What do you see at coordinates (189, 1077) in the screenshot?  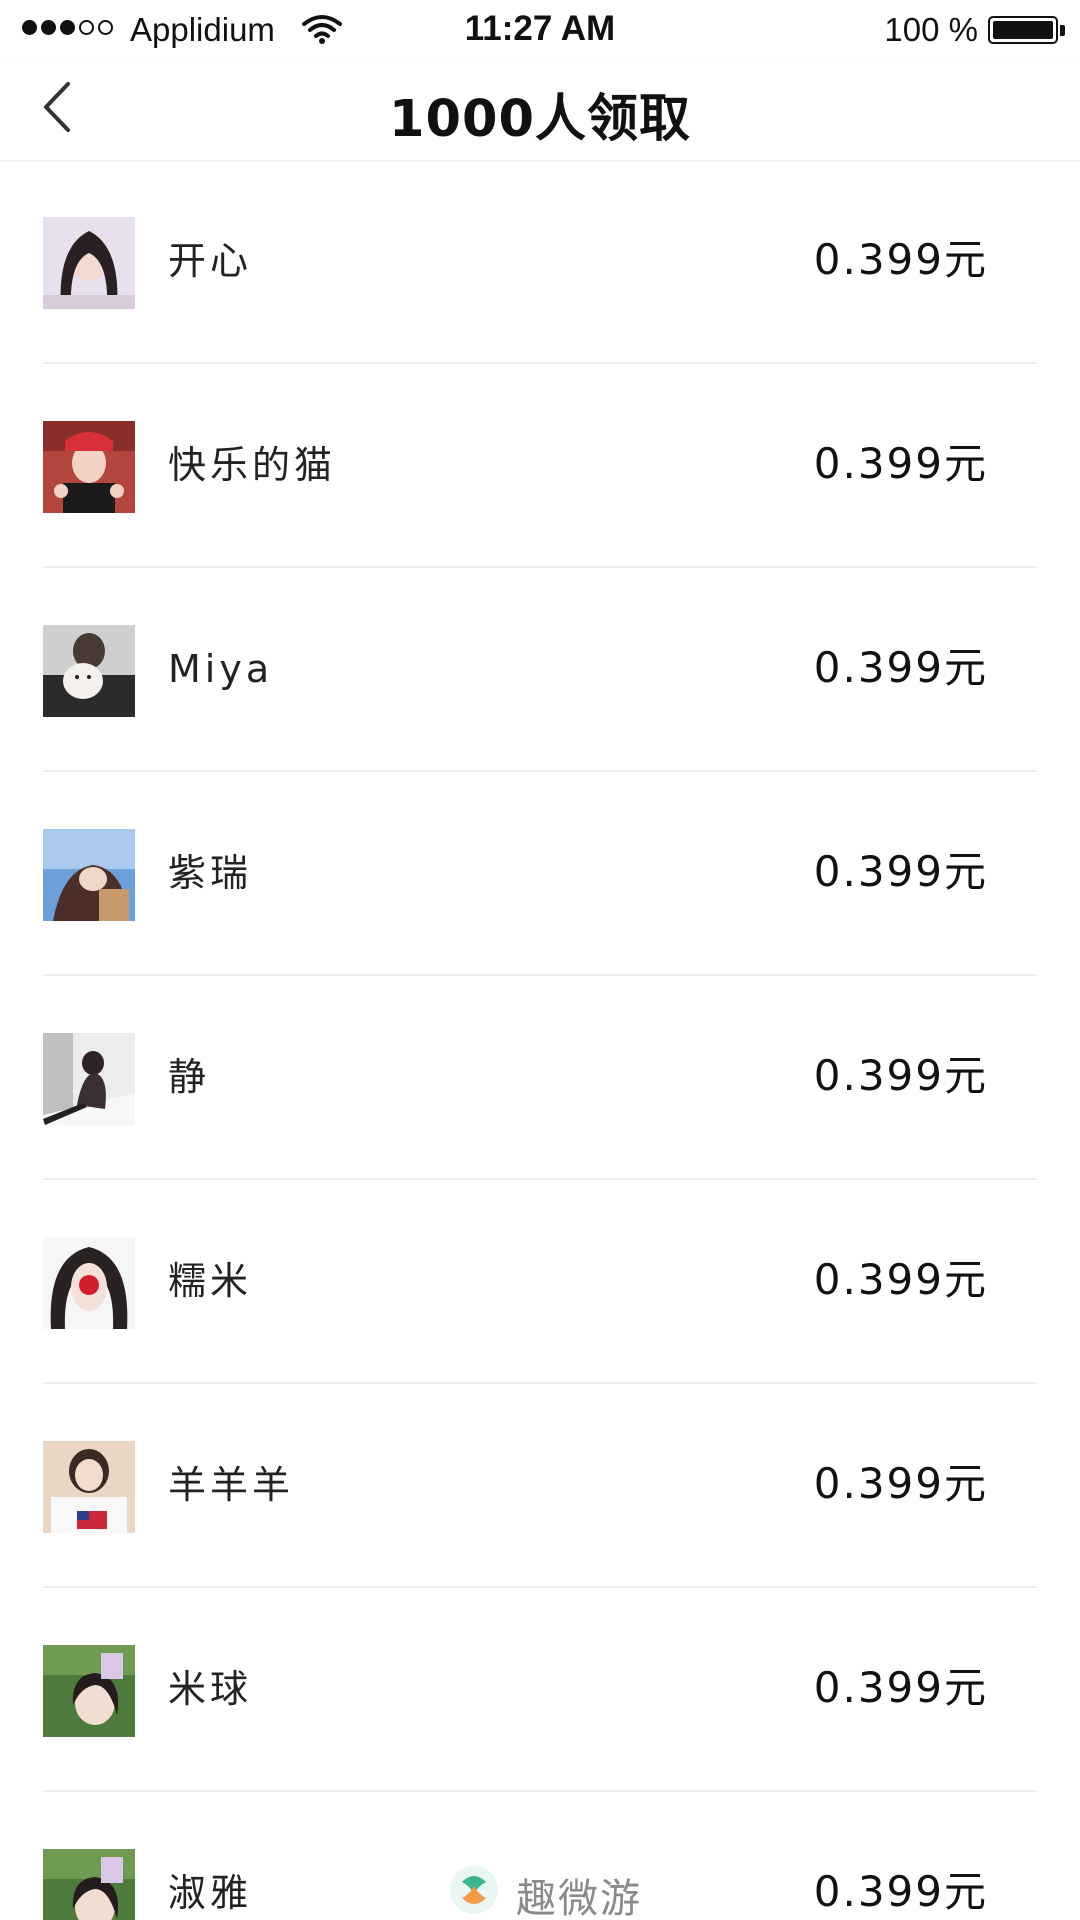 I see `user-name: 静` at bounding box center [189, 1077].